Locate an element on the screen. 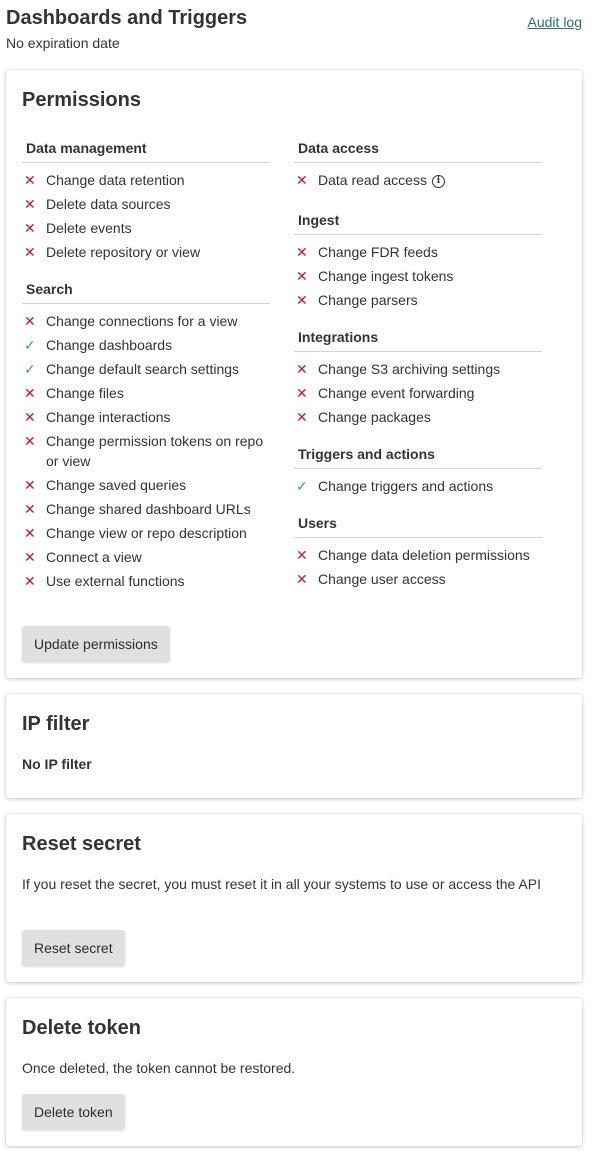 The height and width of the screenshot is (1160, 598). permission-item: ✓ Change dashboards is located at coordinates (146, 345).